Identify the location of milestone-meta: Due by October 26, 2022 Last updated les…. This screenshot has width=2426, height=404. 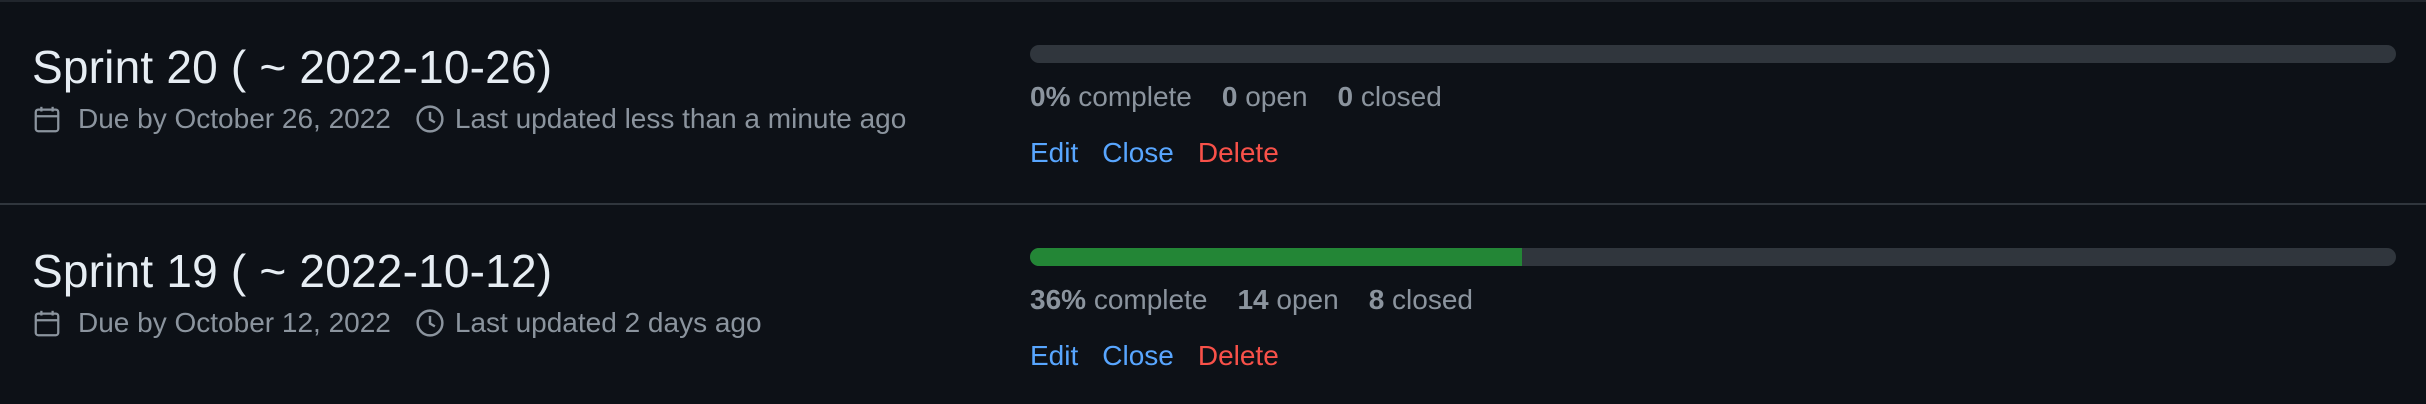
(469, 119).